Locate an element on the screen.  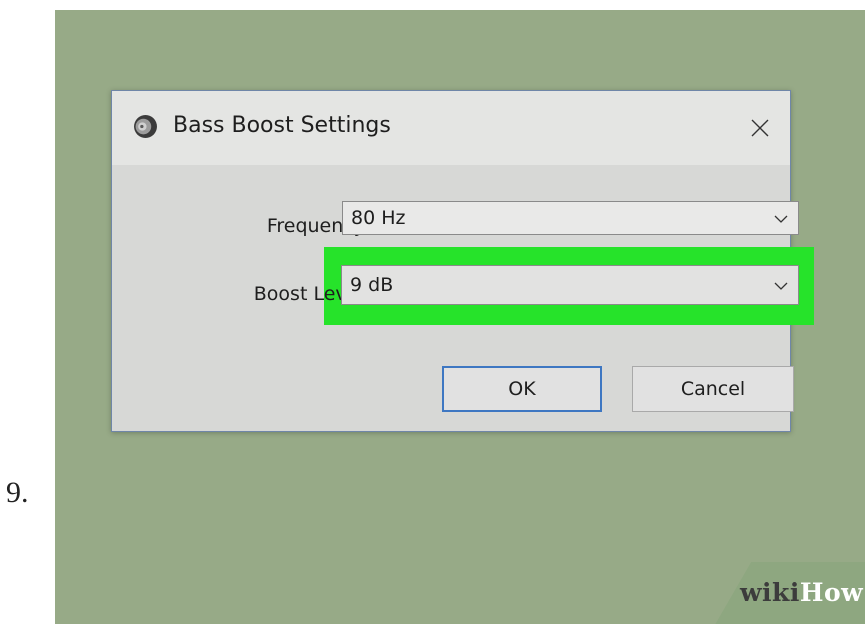
dialog-titlebar: Bass Boost Settings is located at coordinates (451, 128).